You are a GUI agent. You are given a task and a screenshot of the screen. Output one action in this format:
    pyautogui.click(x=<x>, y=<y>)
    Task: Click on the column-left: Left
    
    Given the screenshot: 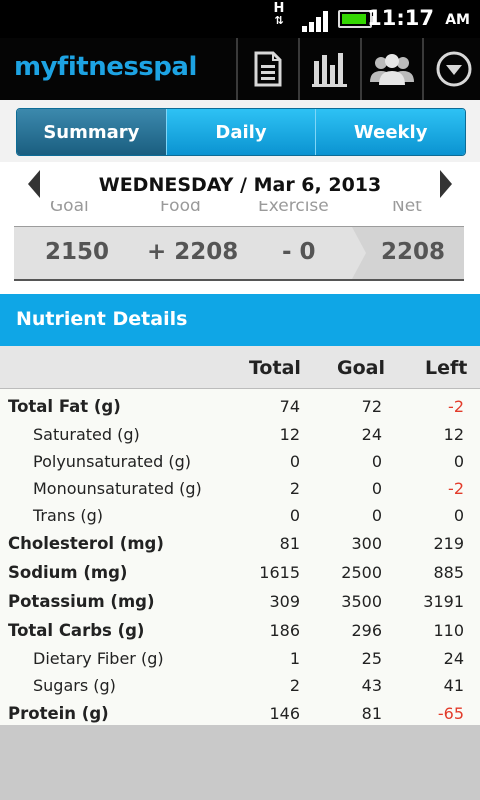 What is the action you would take?
    pyautogui.click(x=446, y=368)
    